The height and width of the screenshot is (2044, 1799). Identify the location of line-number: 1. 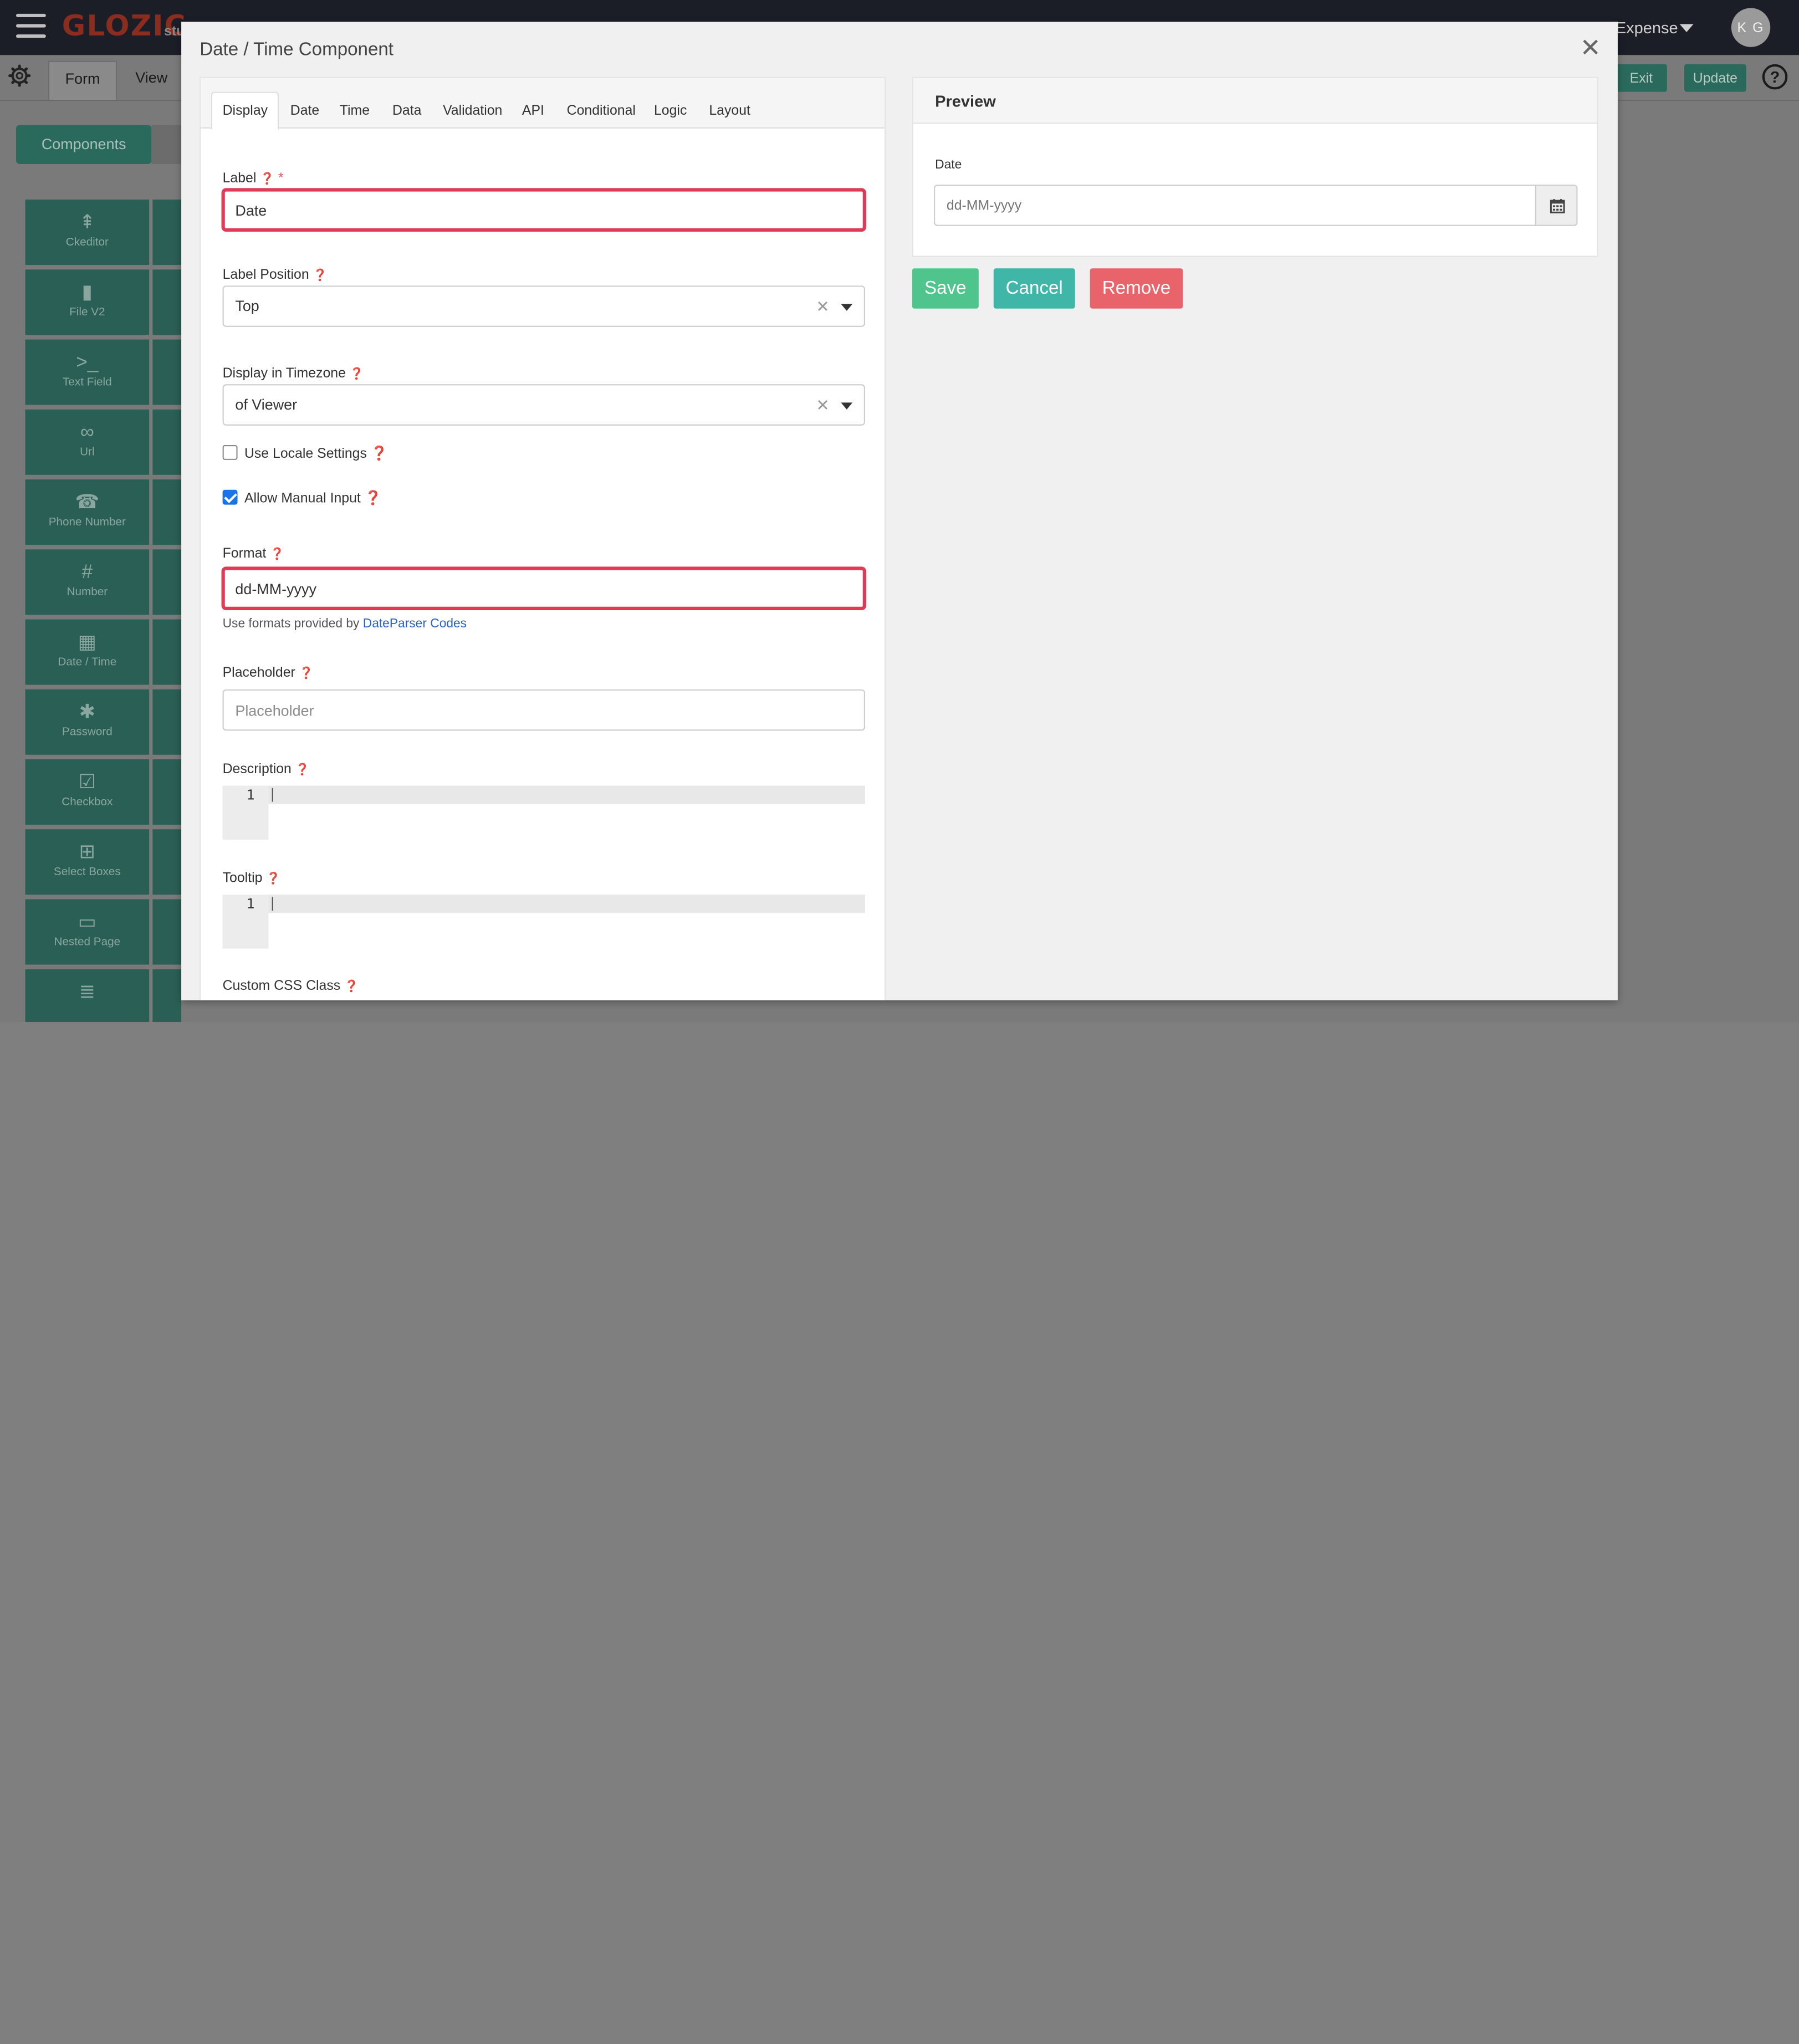
(250, 904).